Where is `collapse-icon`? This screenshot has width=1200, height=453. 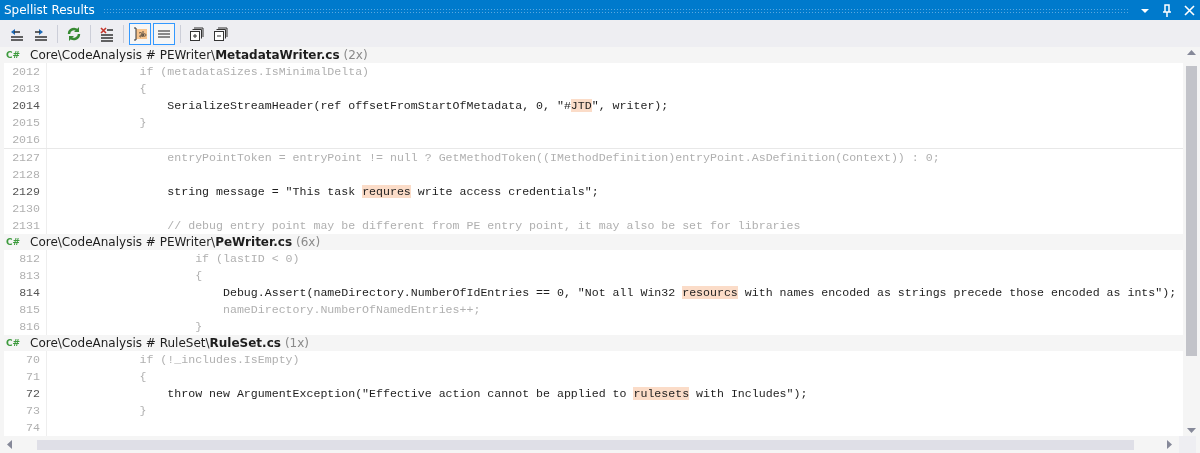
collapse-icon is located at coordinates (221, 33).